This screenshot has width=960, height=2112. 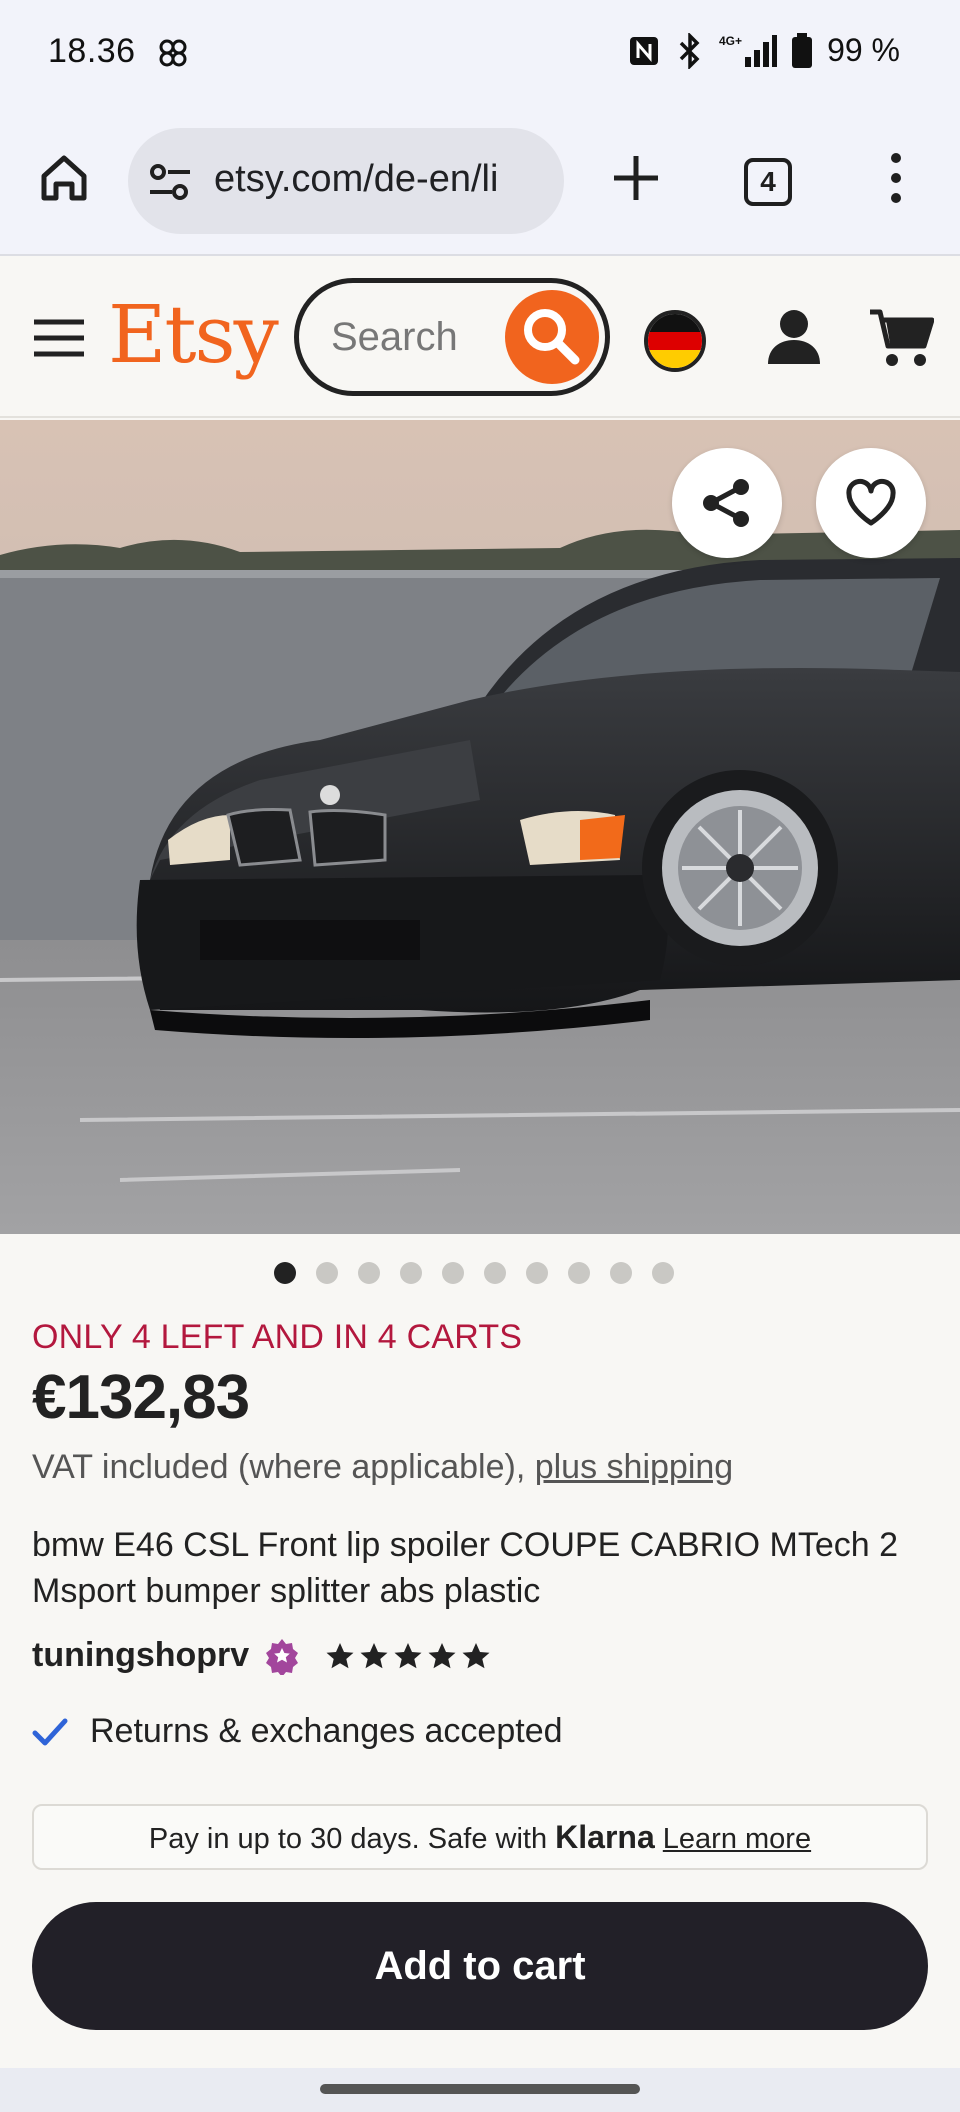 I want to click on stock-notice: ONLY 4 LEFT AND IN 4 CARTS, so click(x=277, y=1337).